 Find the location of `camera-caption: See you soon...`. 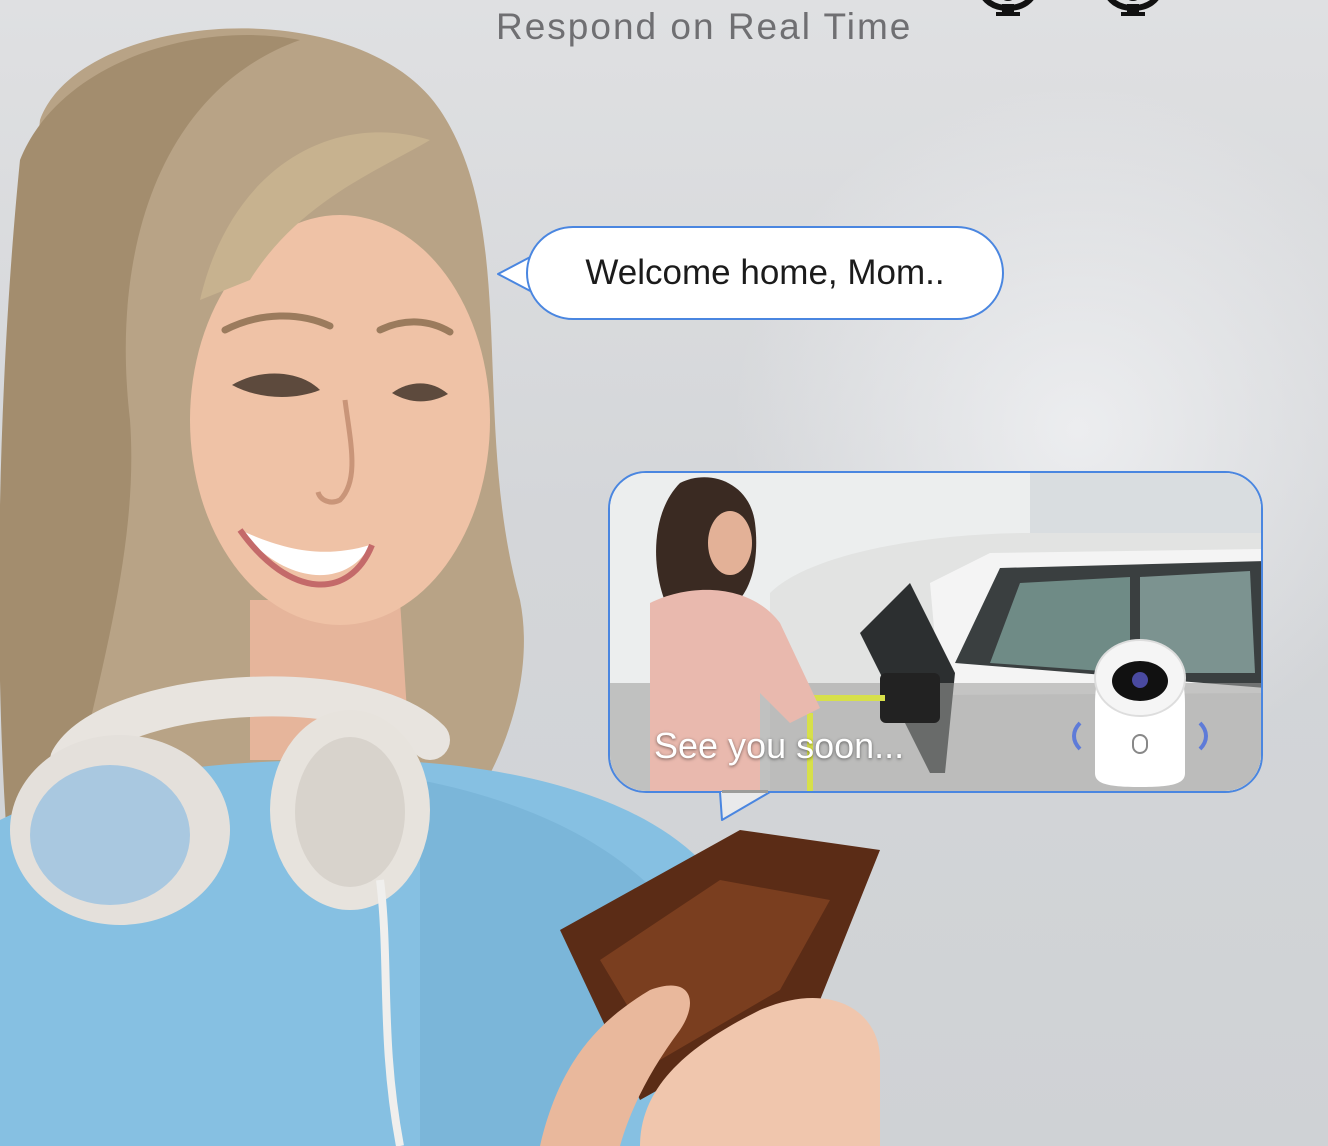

camera-caption: See you soon... is located at coordinates (779, 745).